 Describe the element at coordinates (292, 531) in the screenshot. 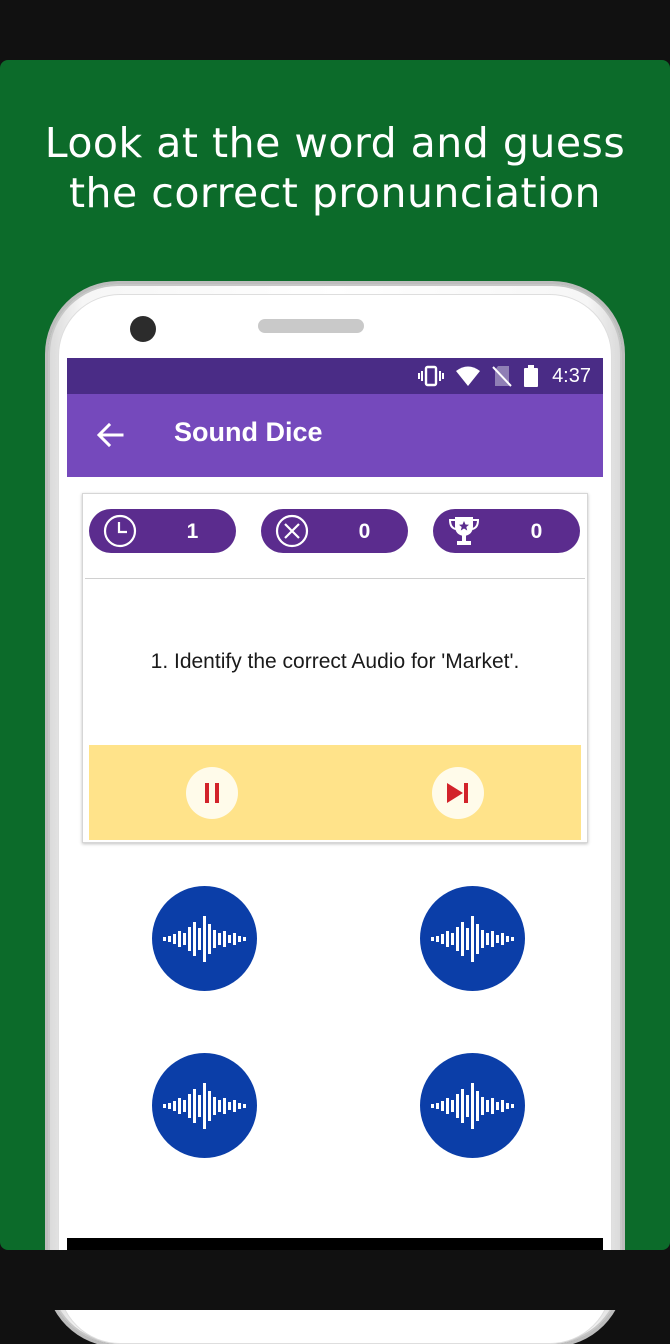

I see `x-circle-icon` at that location.